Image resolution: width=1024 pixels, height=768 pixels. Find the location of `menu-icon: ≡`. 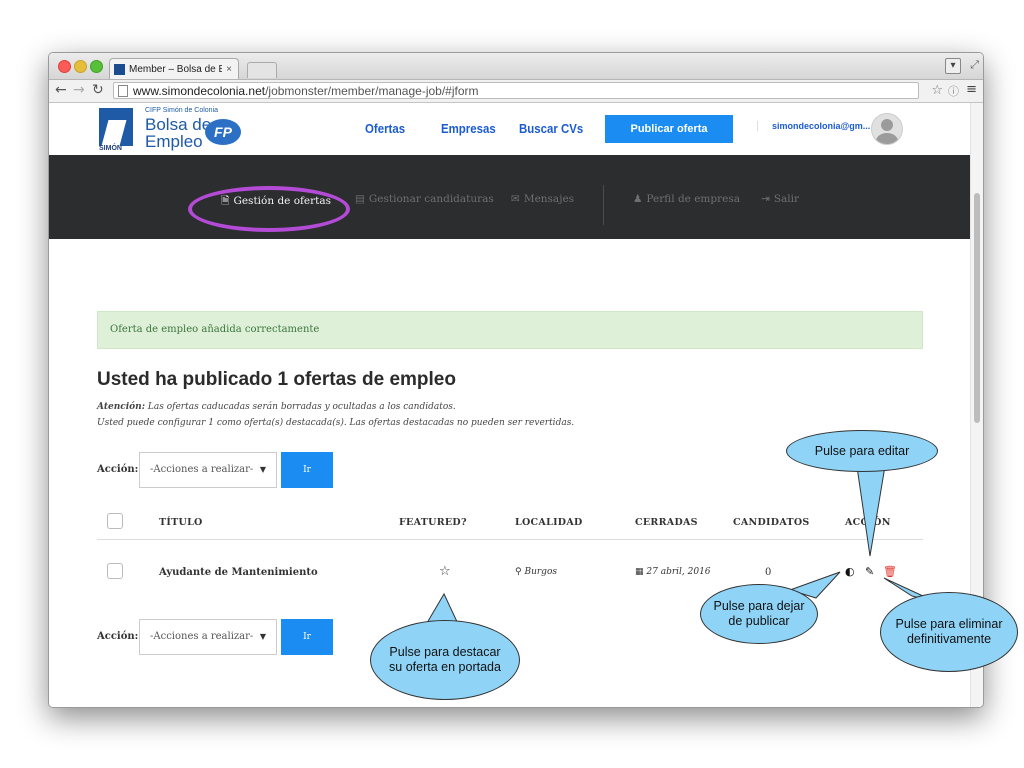

menu-icon: ≡ is located at coordinates (971, 89).